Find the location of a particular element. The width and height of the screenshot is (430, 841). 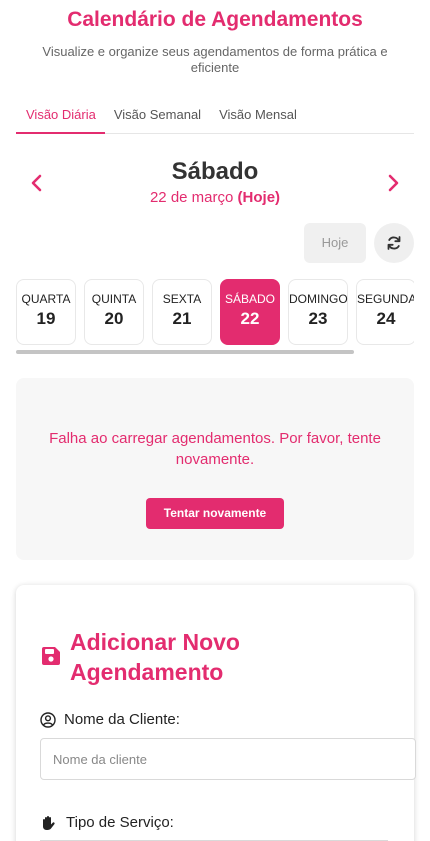

day-card-number: 22 is located at coordinates (250, 318).